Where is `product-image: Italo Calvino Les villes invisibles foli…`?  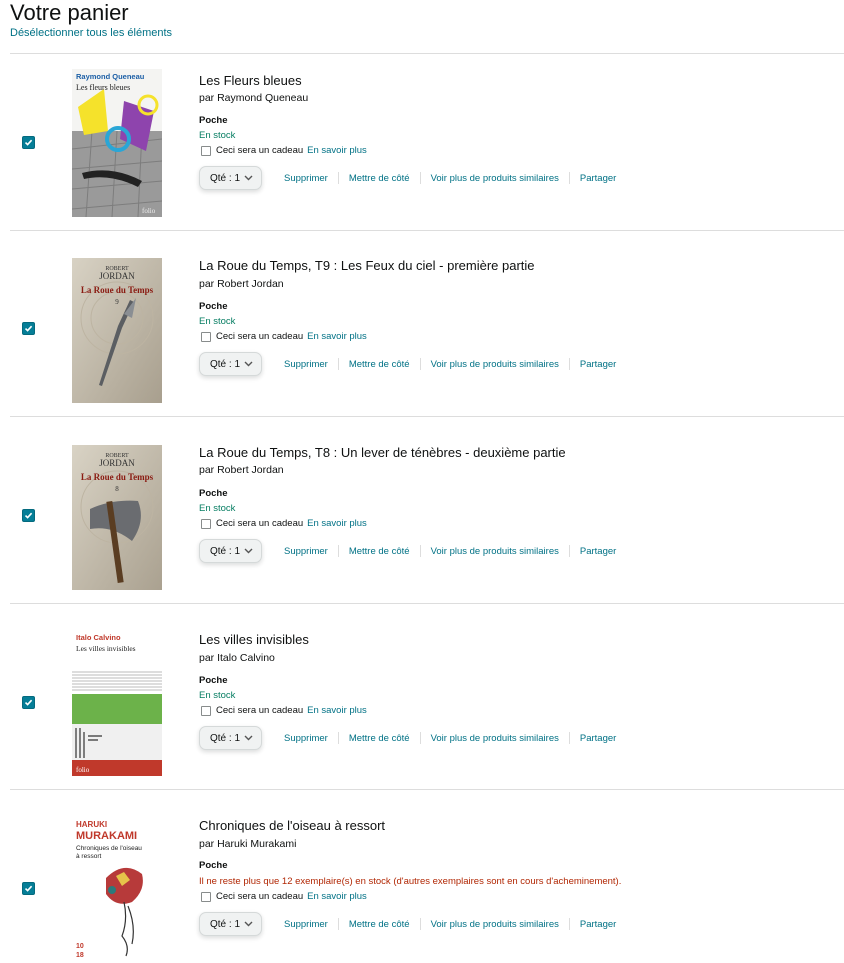
product-image: Italo Calvino Les villes invisibles foli… is located at coordinates (117, 702).